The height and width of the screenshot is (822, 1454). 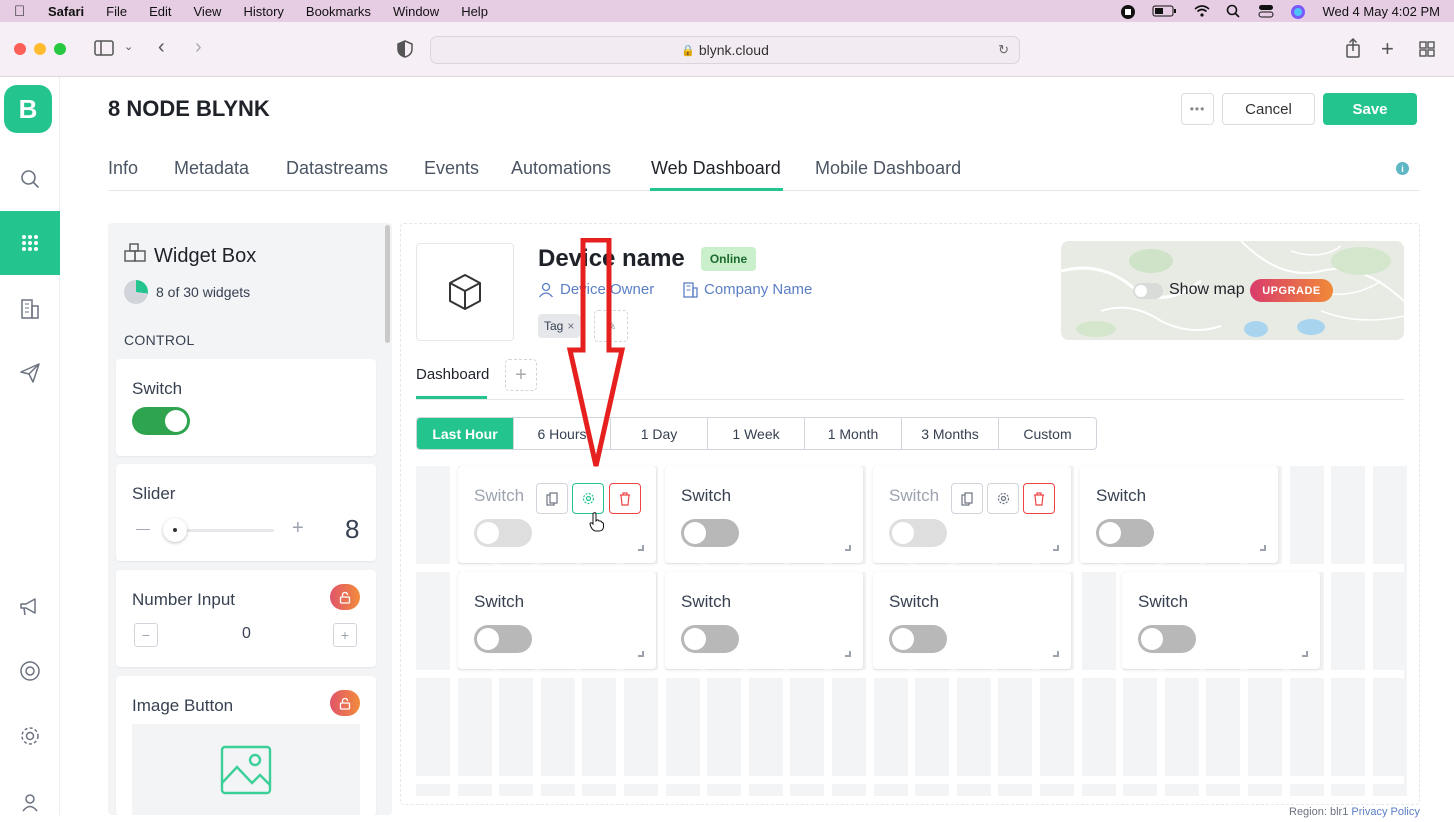 I want to click on map-preview: Show map UPGRADE, so click(x=1232, y=290).